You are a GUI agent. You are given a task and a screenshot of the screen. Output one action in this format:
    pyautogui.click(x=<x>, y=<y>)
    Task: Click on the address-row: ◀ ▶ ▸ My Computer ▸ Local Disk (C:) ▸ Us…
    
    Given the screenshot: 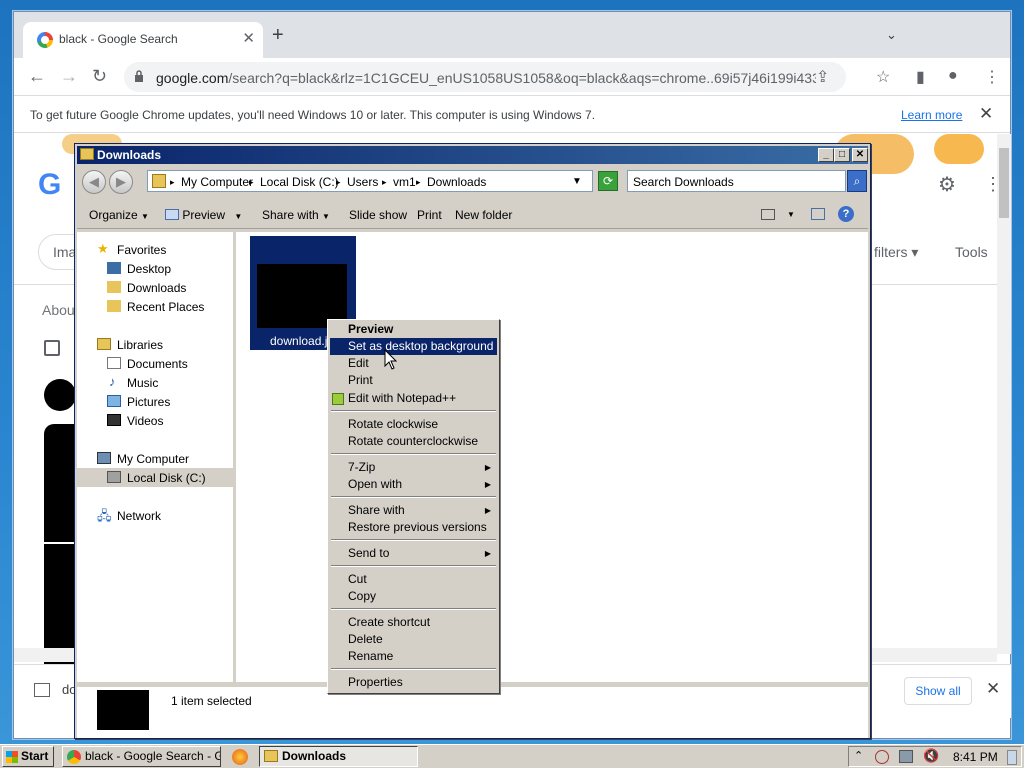 What is the action you would take?
    pyautogui.click(x=472, y=181)
    